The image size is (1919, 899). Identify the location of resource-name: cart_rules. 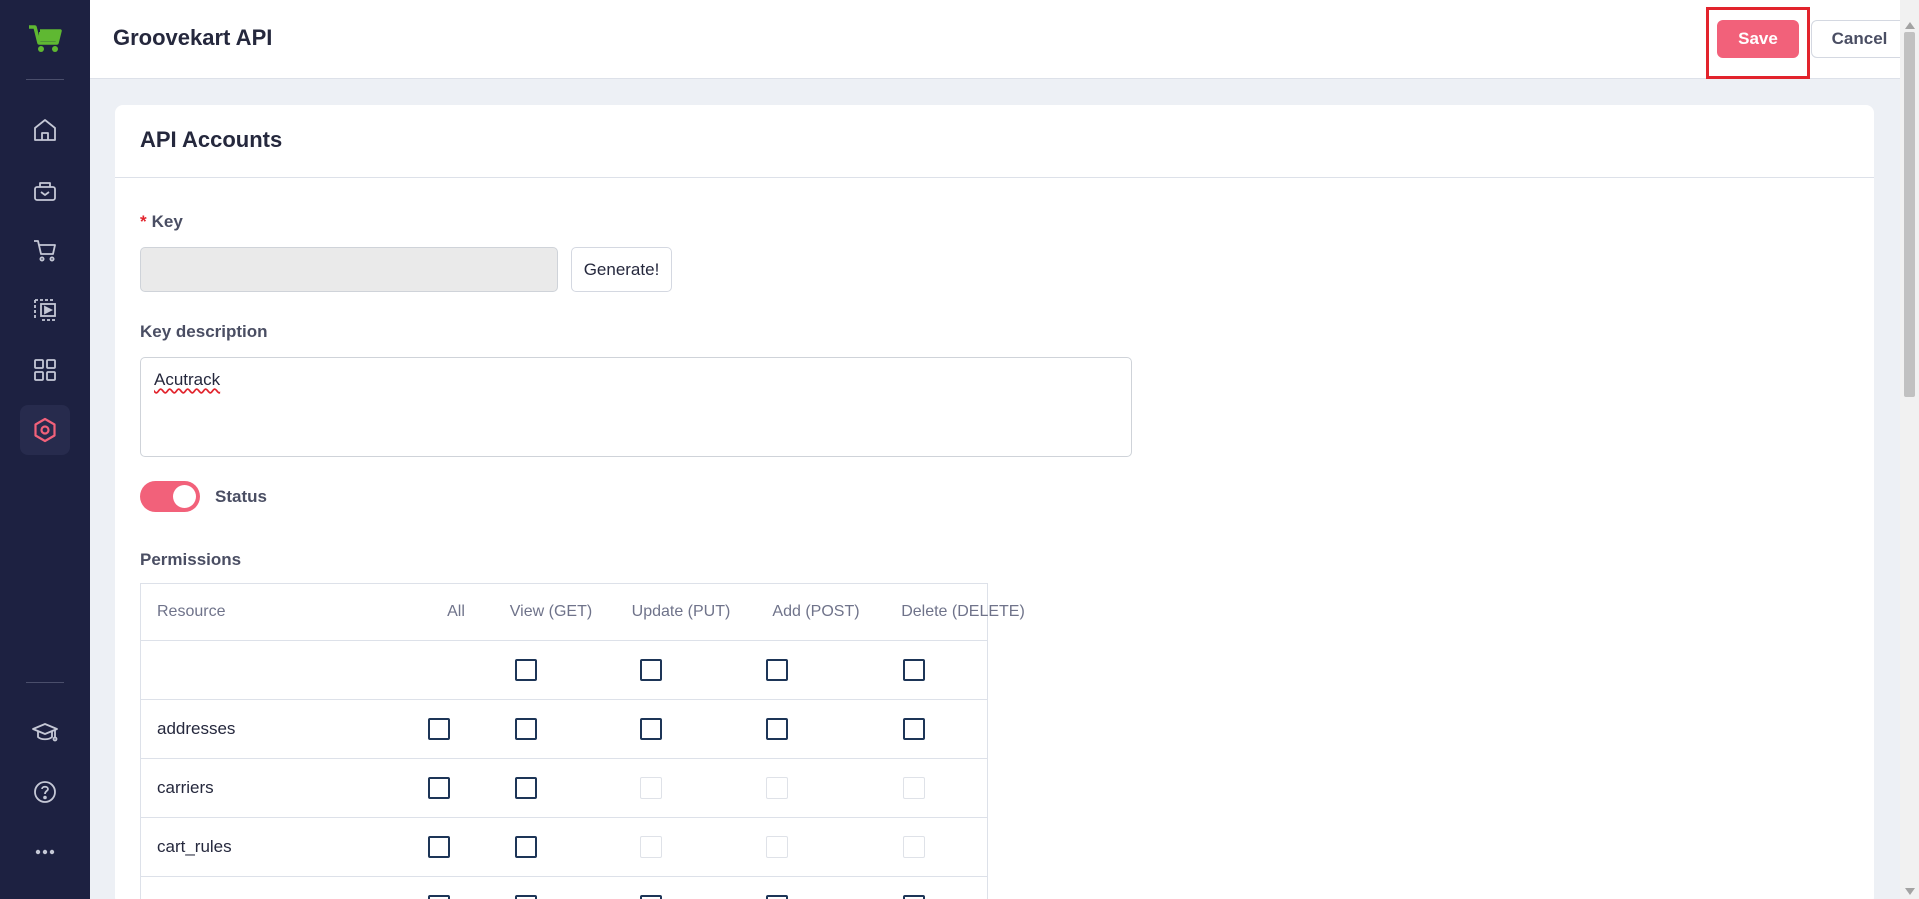
(194, 846).